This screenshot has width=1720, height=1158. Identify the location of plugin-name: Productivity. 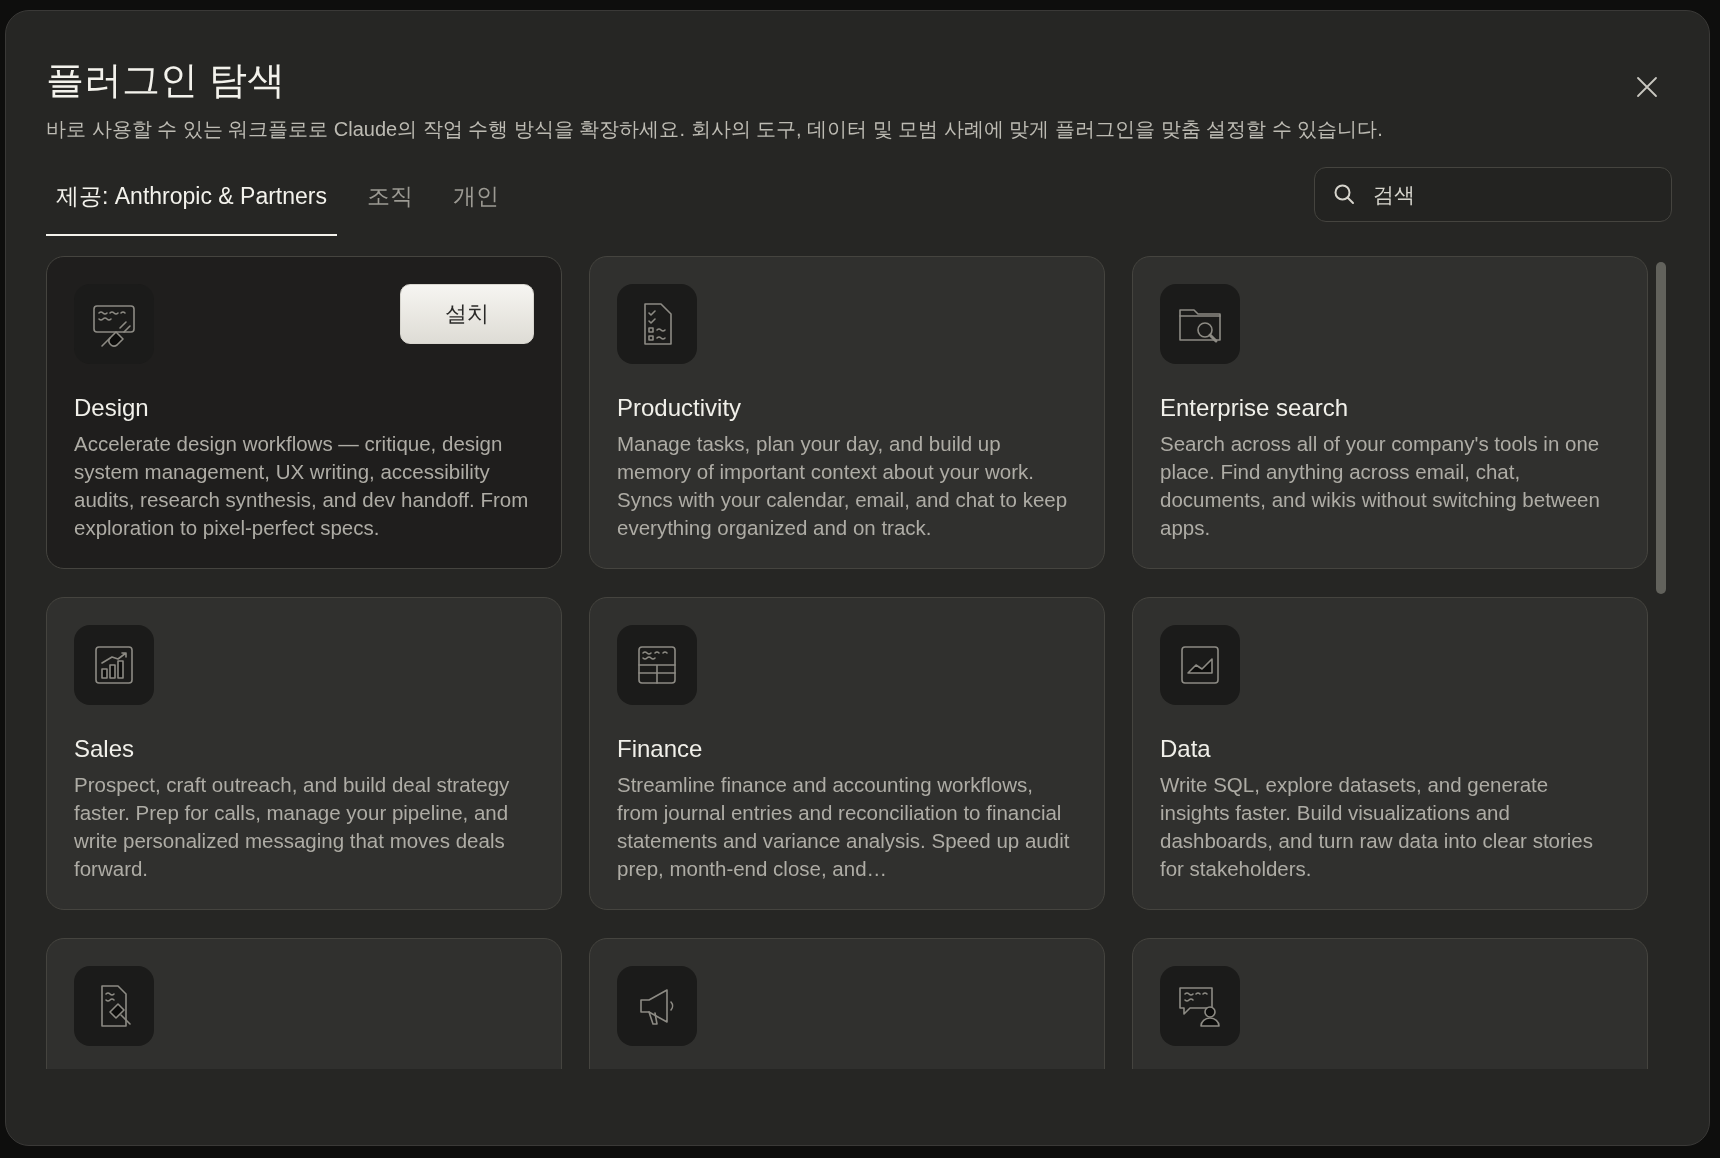
(680, 408).